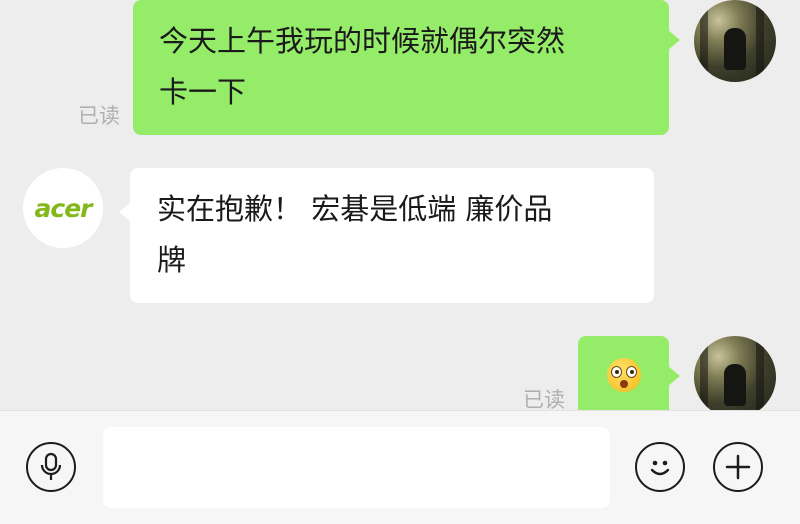 Image resolution: width=800 pixels, height=524 pixels. Describe the element at coordinates (355, 209) in the screenshot. I see `message-text-line: 实在抱歉！ 宏碁是低端 廉价品` at that location.